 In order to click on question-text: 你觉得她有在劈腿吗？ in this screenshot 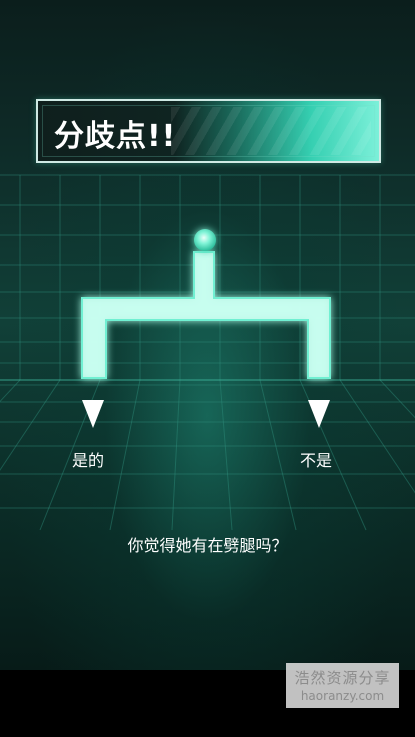, I will do `click(207, 545)`.